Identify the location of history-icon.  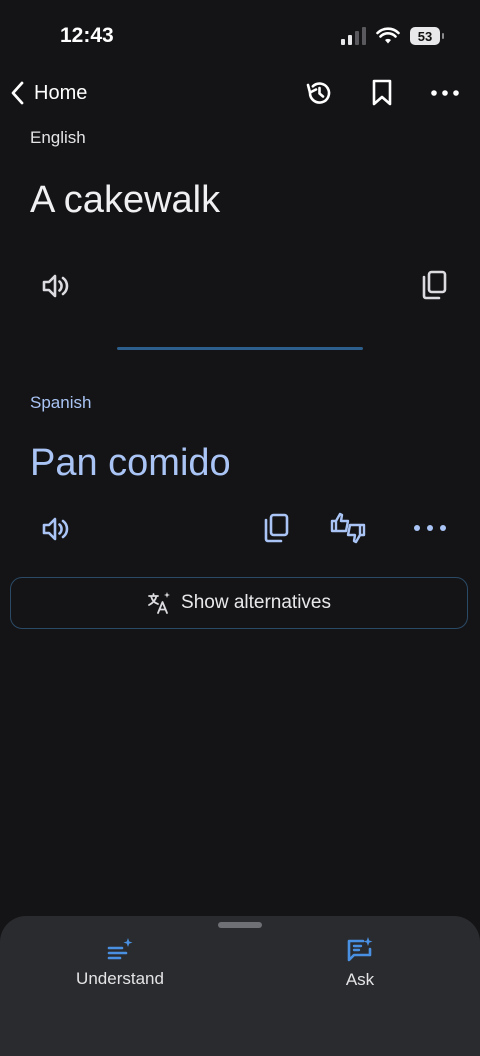
(318, 93).